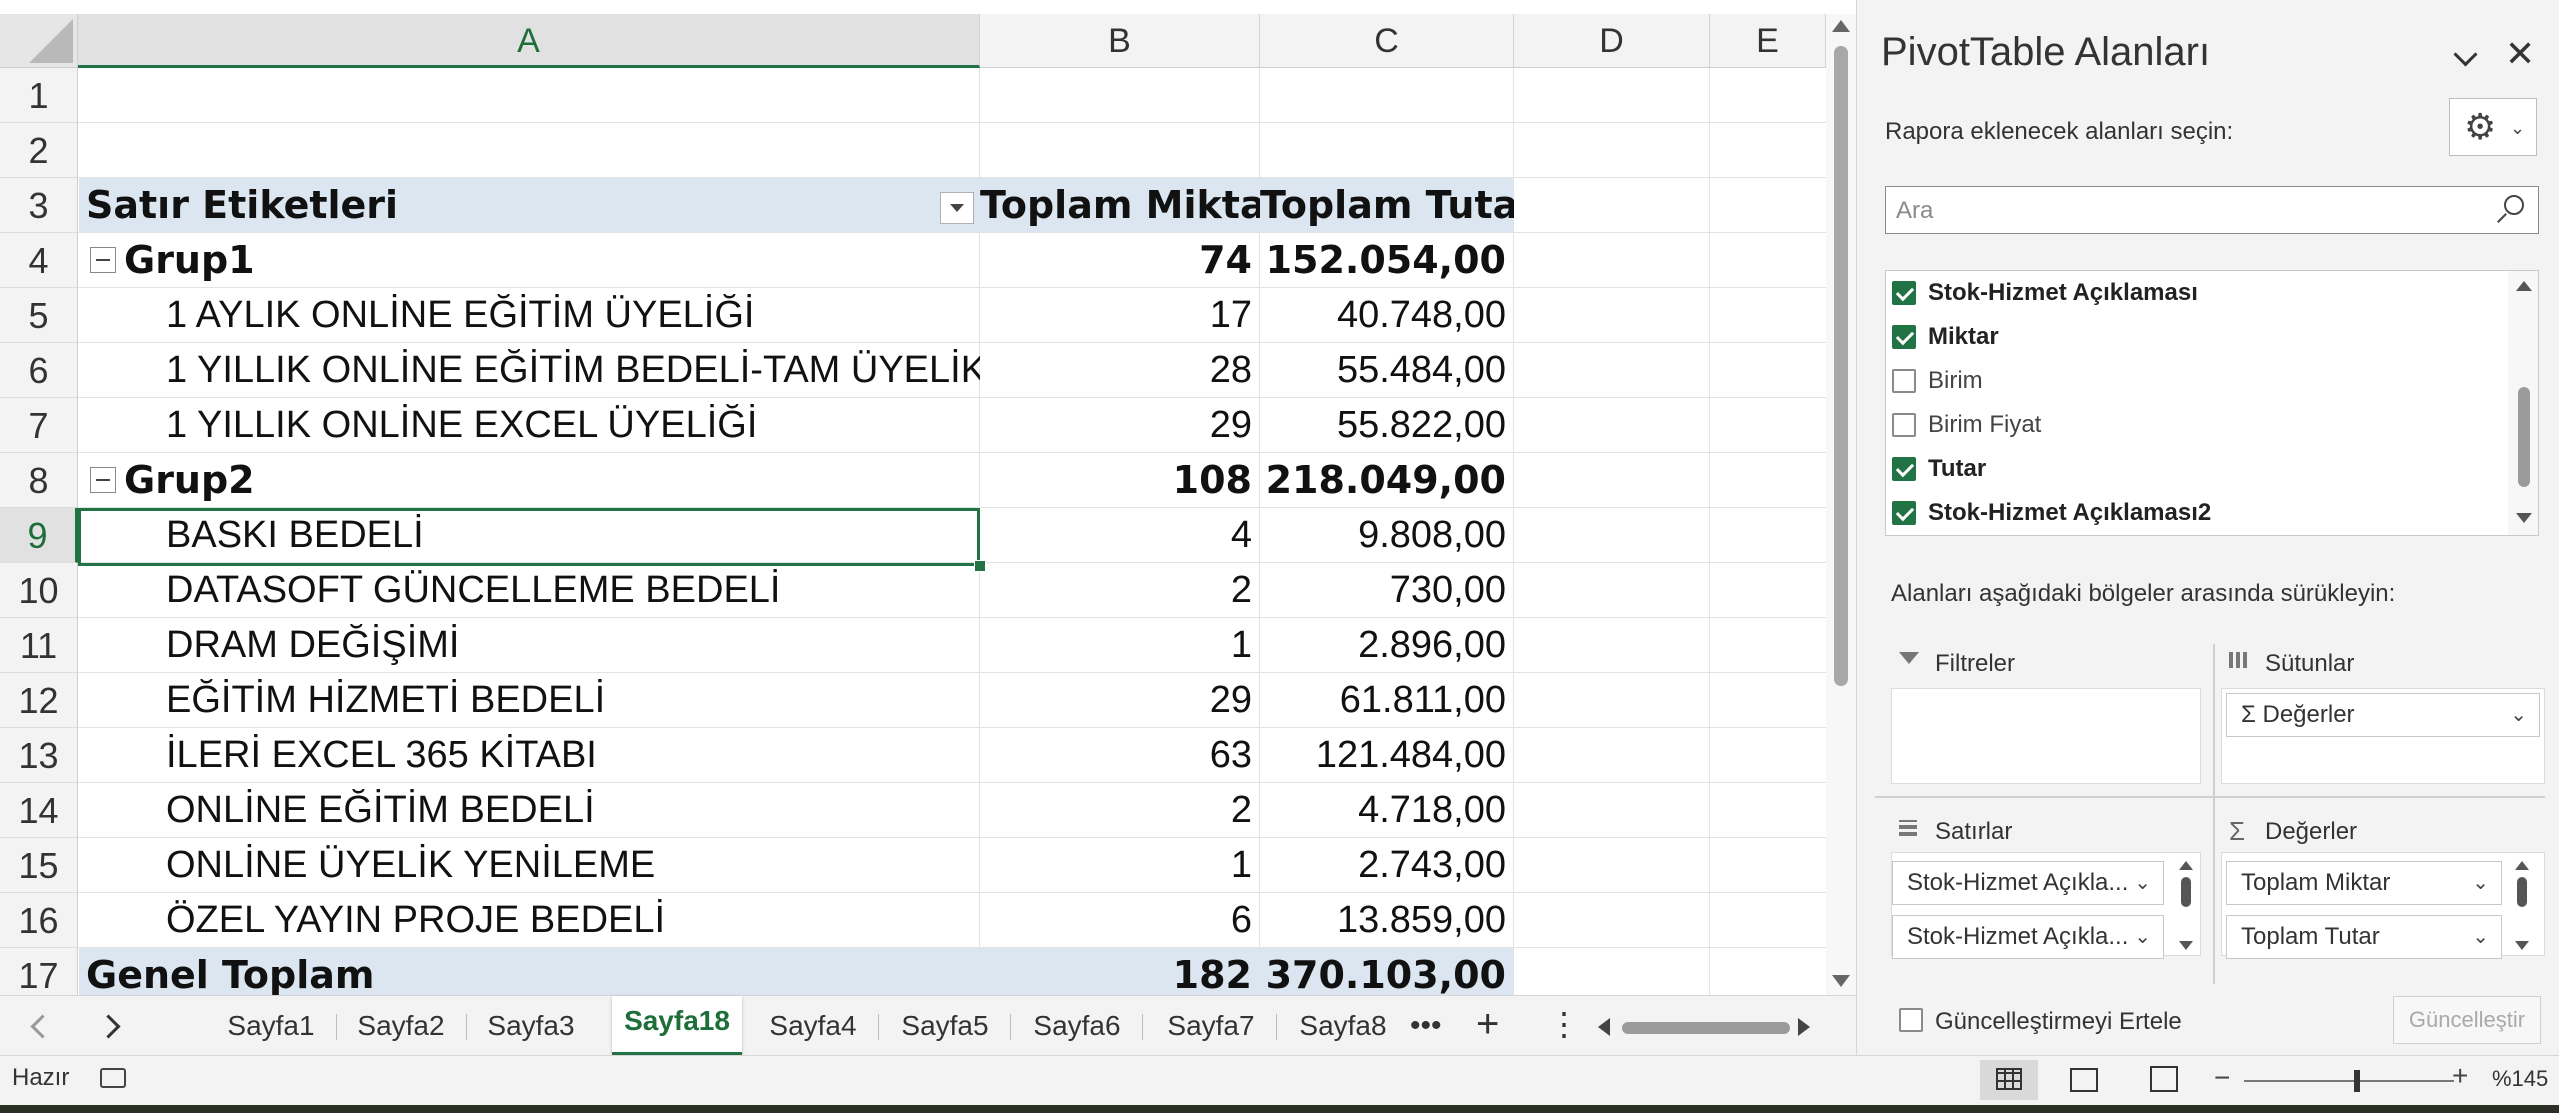 This screenshot has width=2559, height=1113. I want to click on field-list-scrollbar, so click(2523, 403).